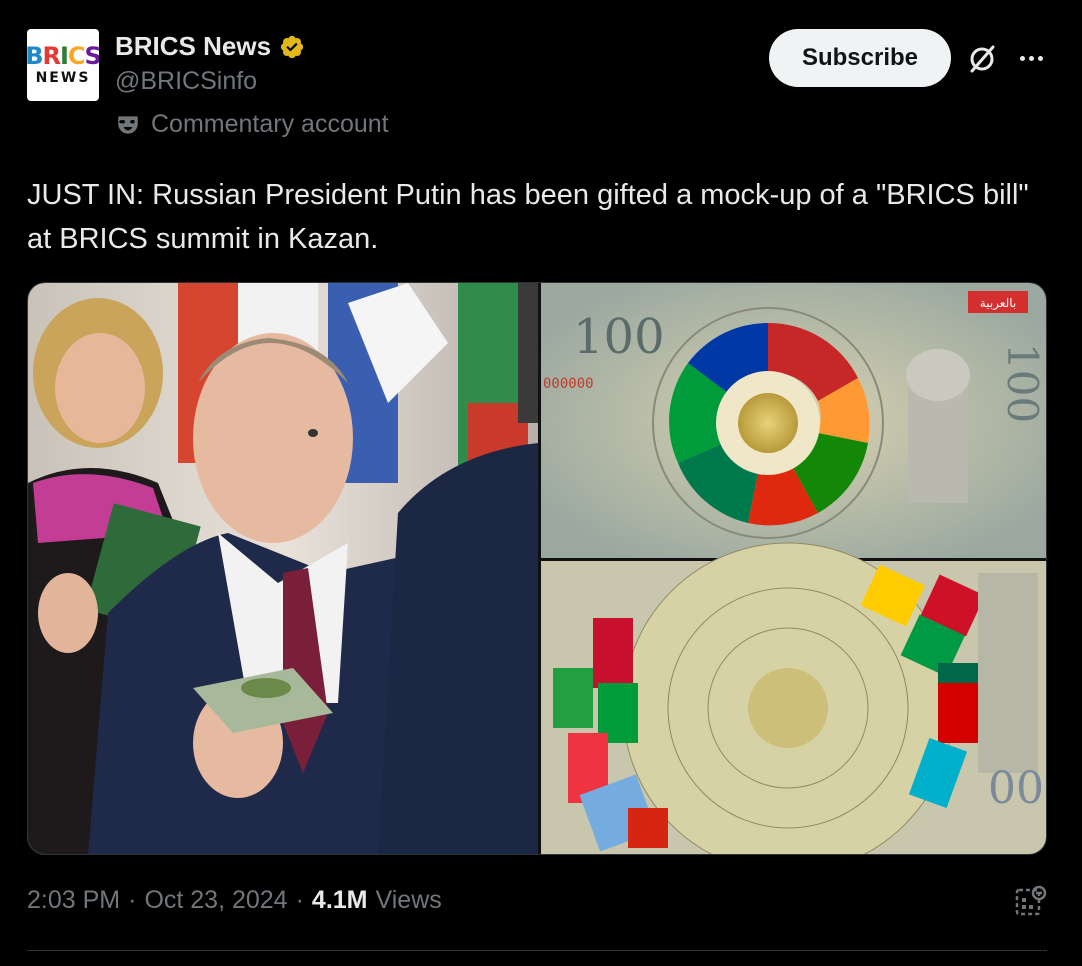 The width and height of the screenshot is (1082, 966). Describe the element at coordinates (568, 384) in the screenshot. I see `svg-text: 000000` at that location.